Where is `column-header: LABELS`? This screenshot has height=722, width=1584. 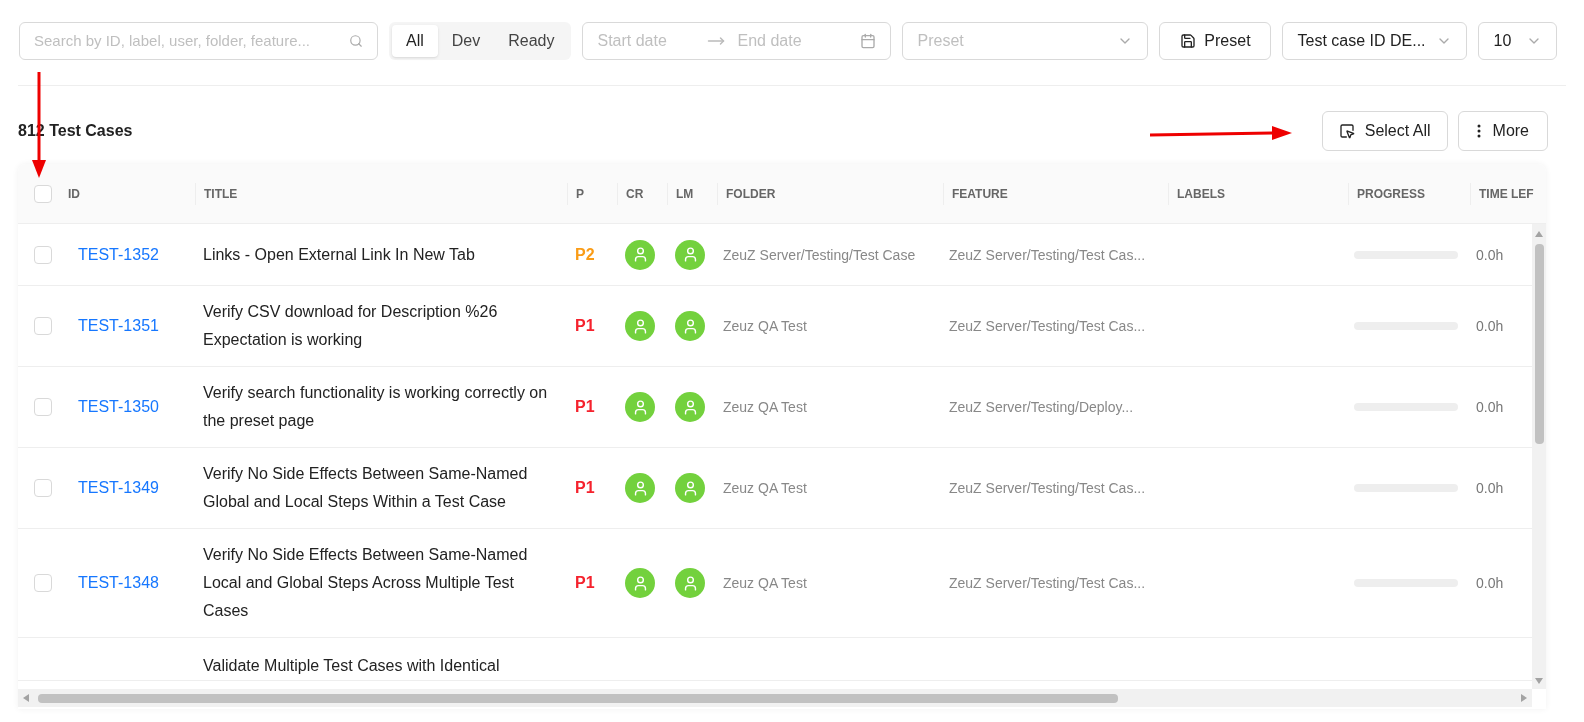
column-header: LABELS is located at coordinates (1201, 194).